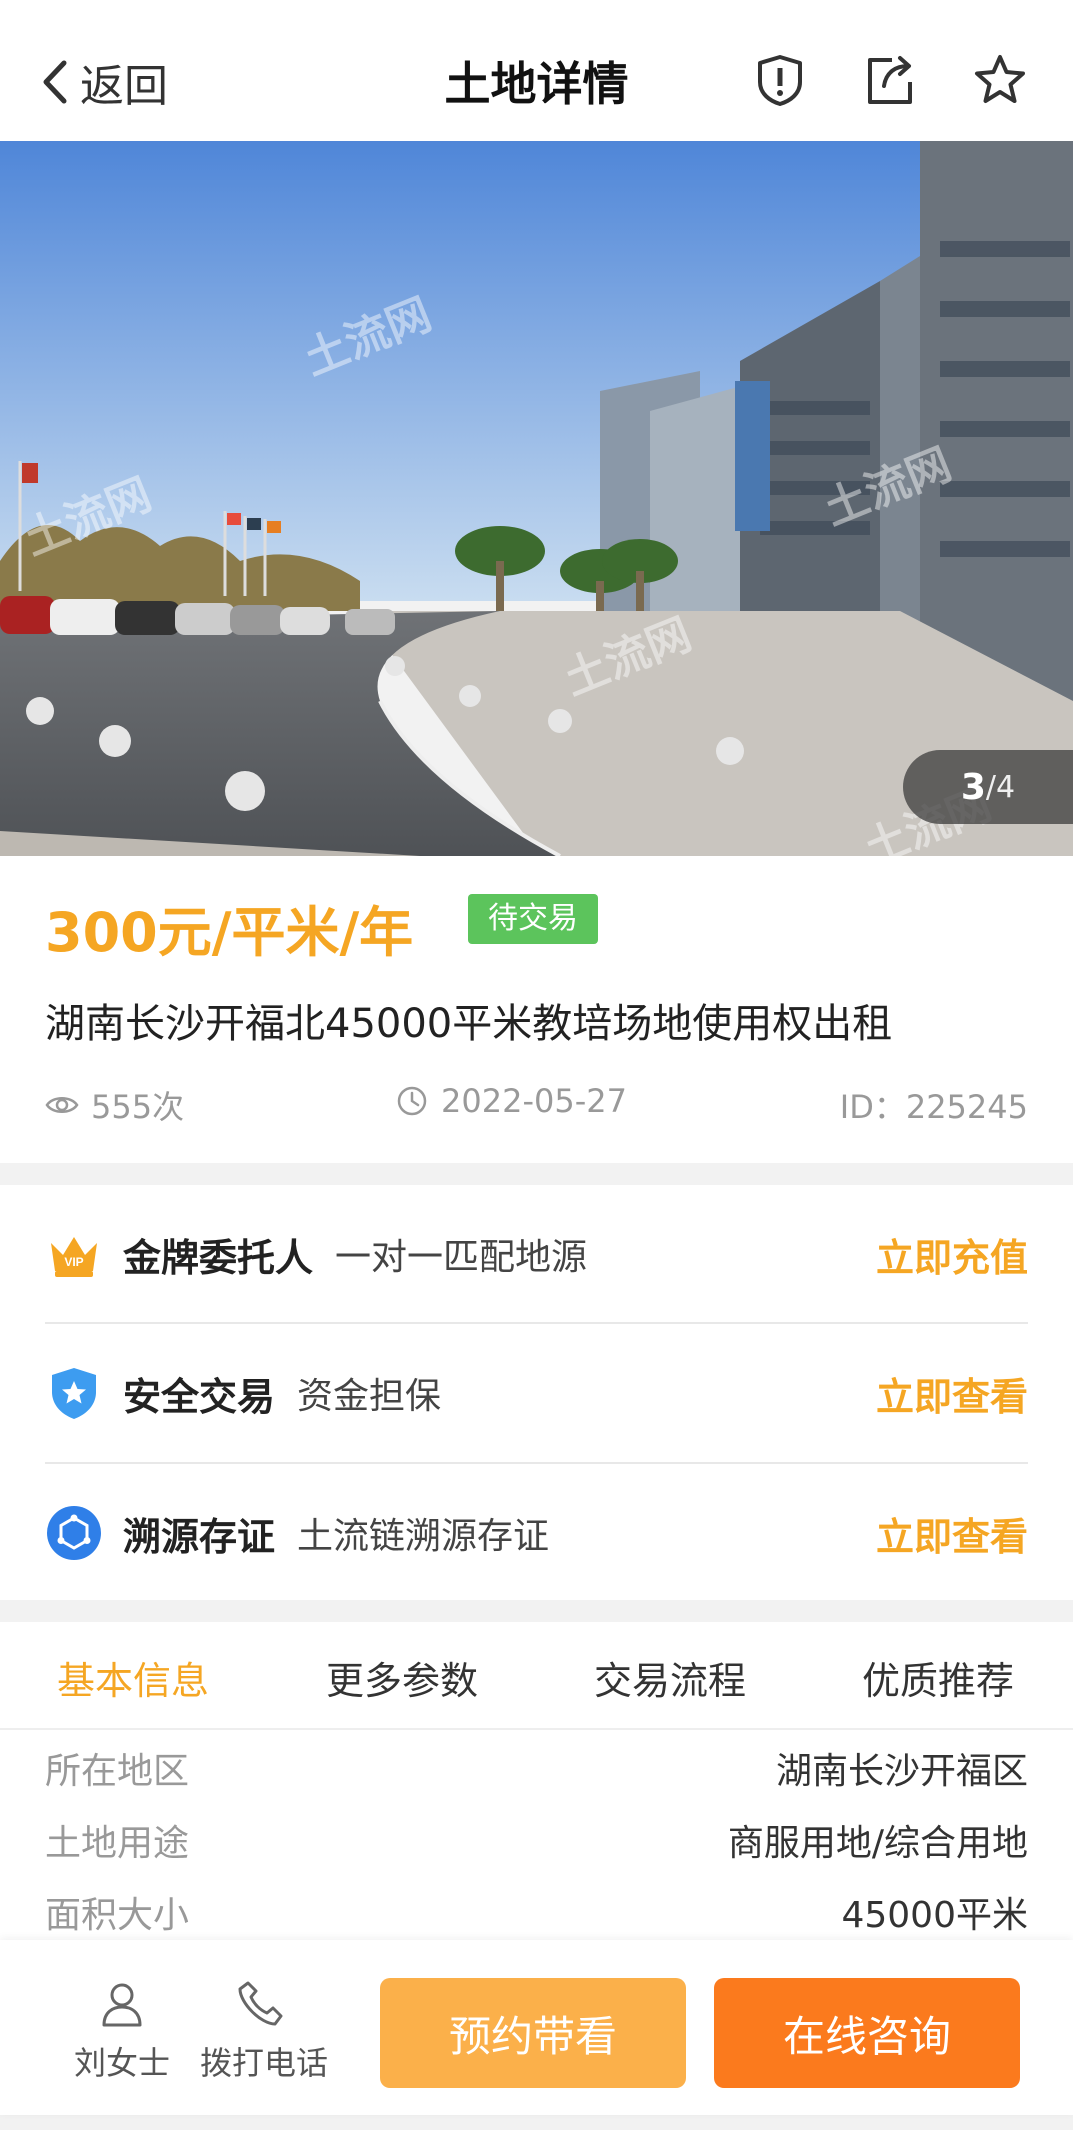 This screenshot has width=1073, height=2130. I want to click on publish-date-value: 2022-05-27, so click(534, 1101).